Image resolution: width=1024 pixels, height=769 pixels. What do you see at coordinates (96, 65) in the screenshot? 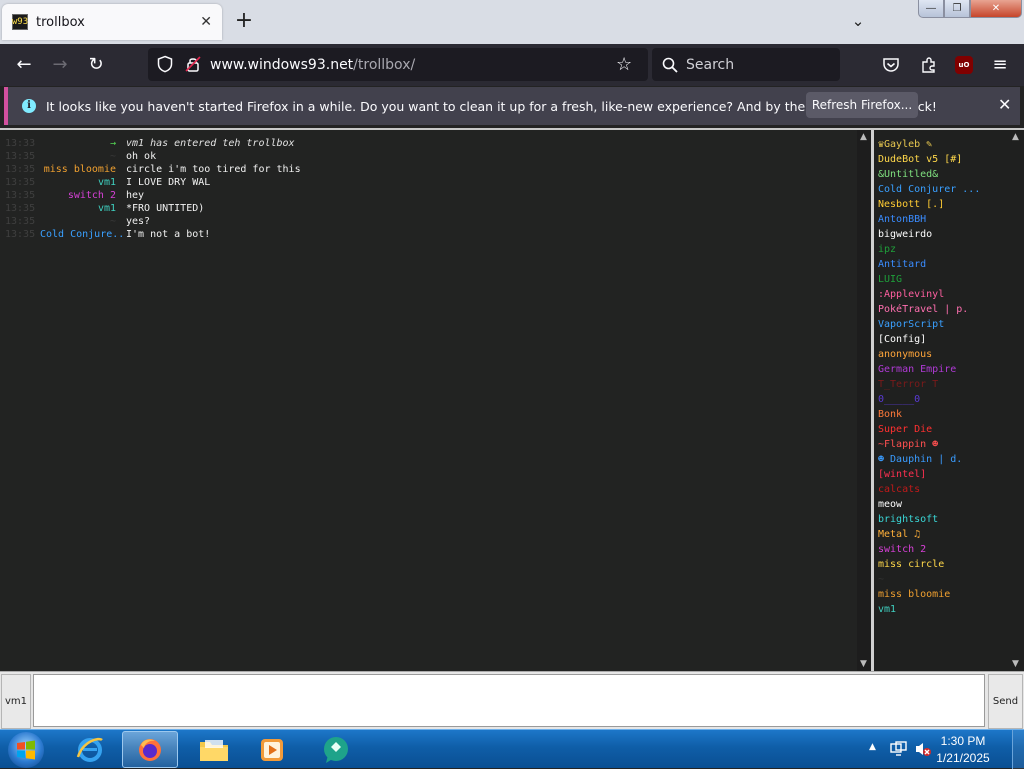
I see `reload-icon: ↻` at bounding box center [96, 65].